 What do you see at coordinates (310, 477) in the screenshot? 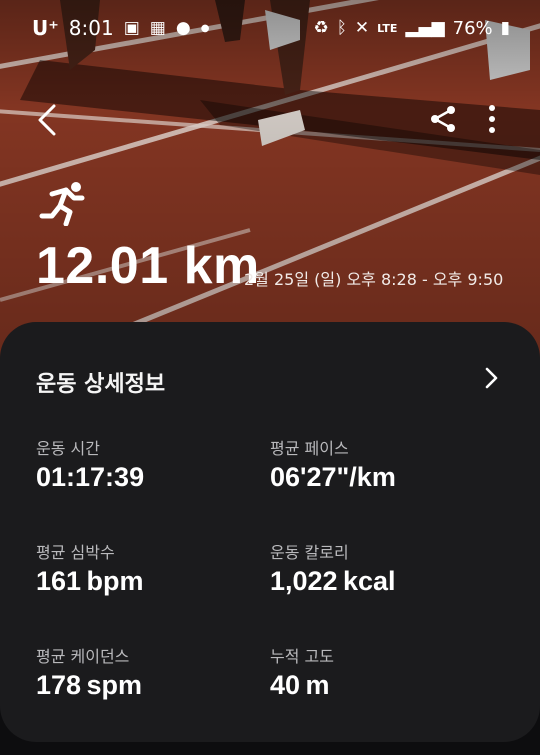
I see `stat-number: 06'27"` at bounding box center [310, 477].